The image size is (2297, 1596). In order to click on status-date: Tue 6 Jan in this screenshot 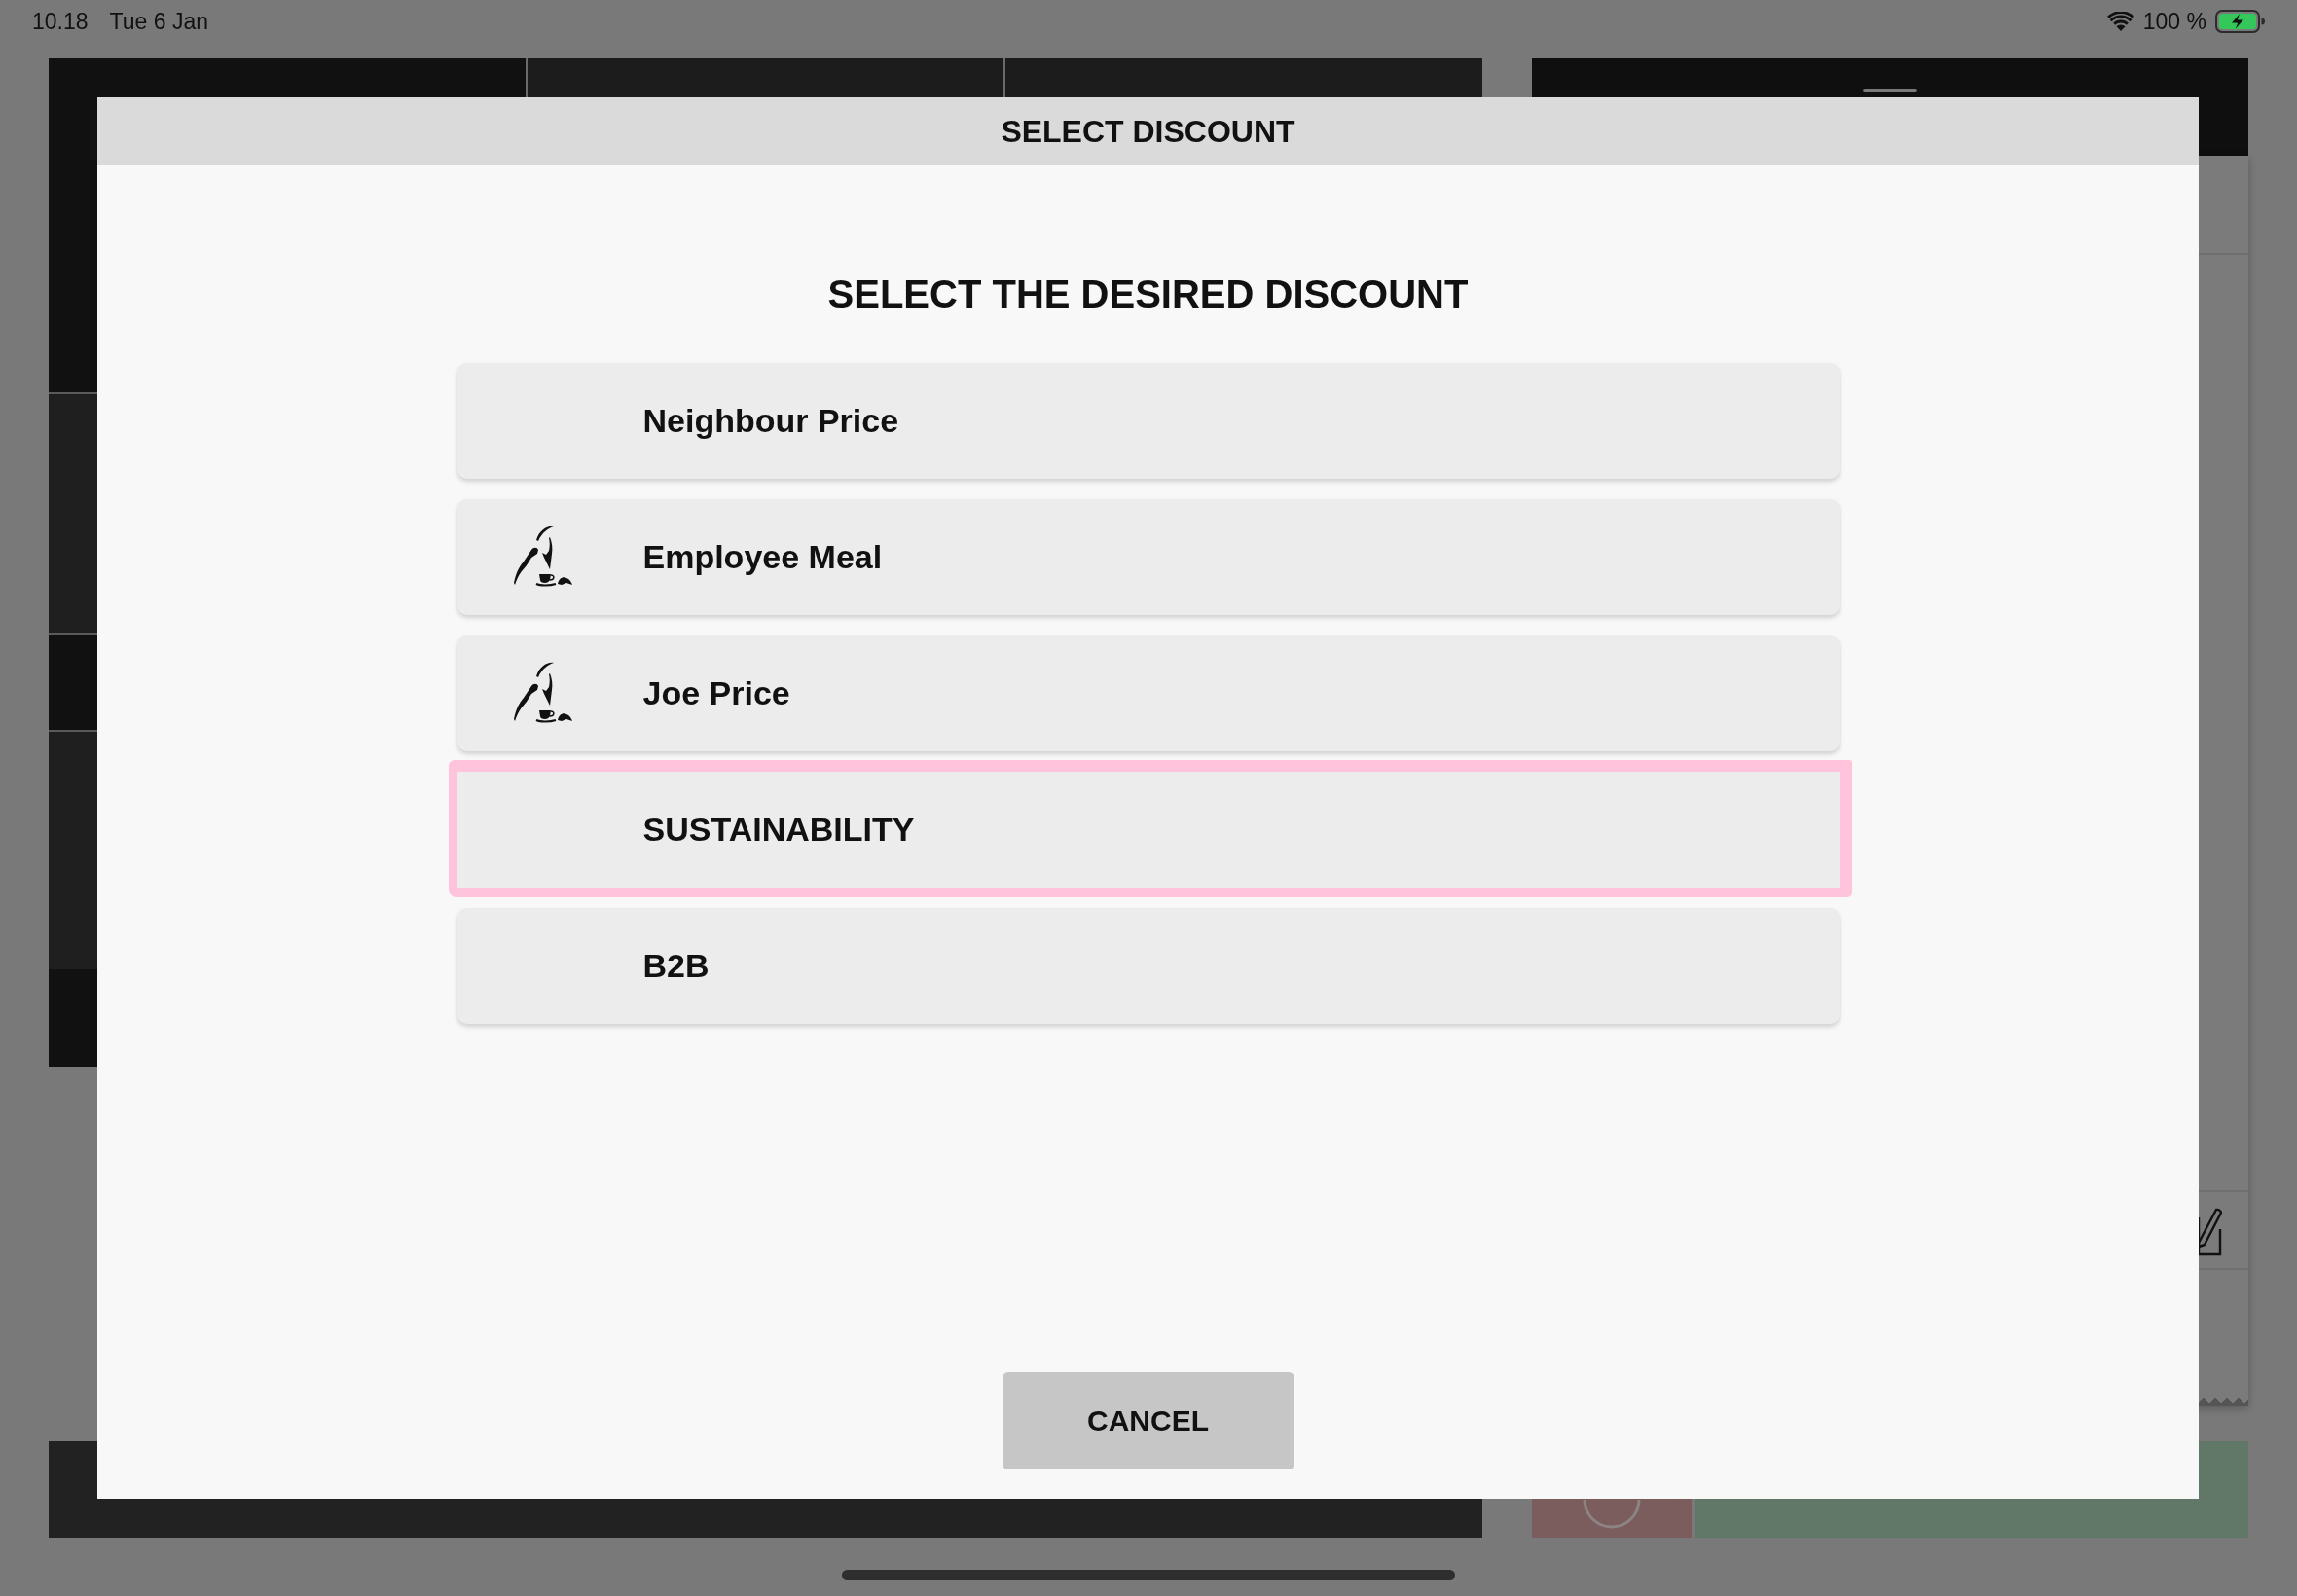, I will do `click(158, 22)`.